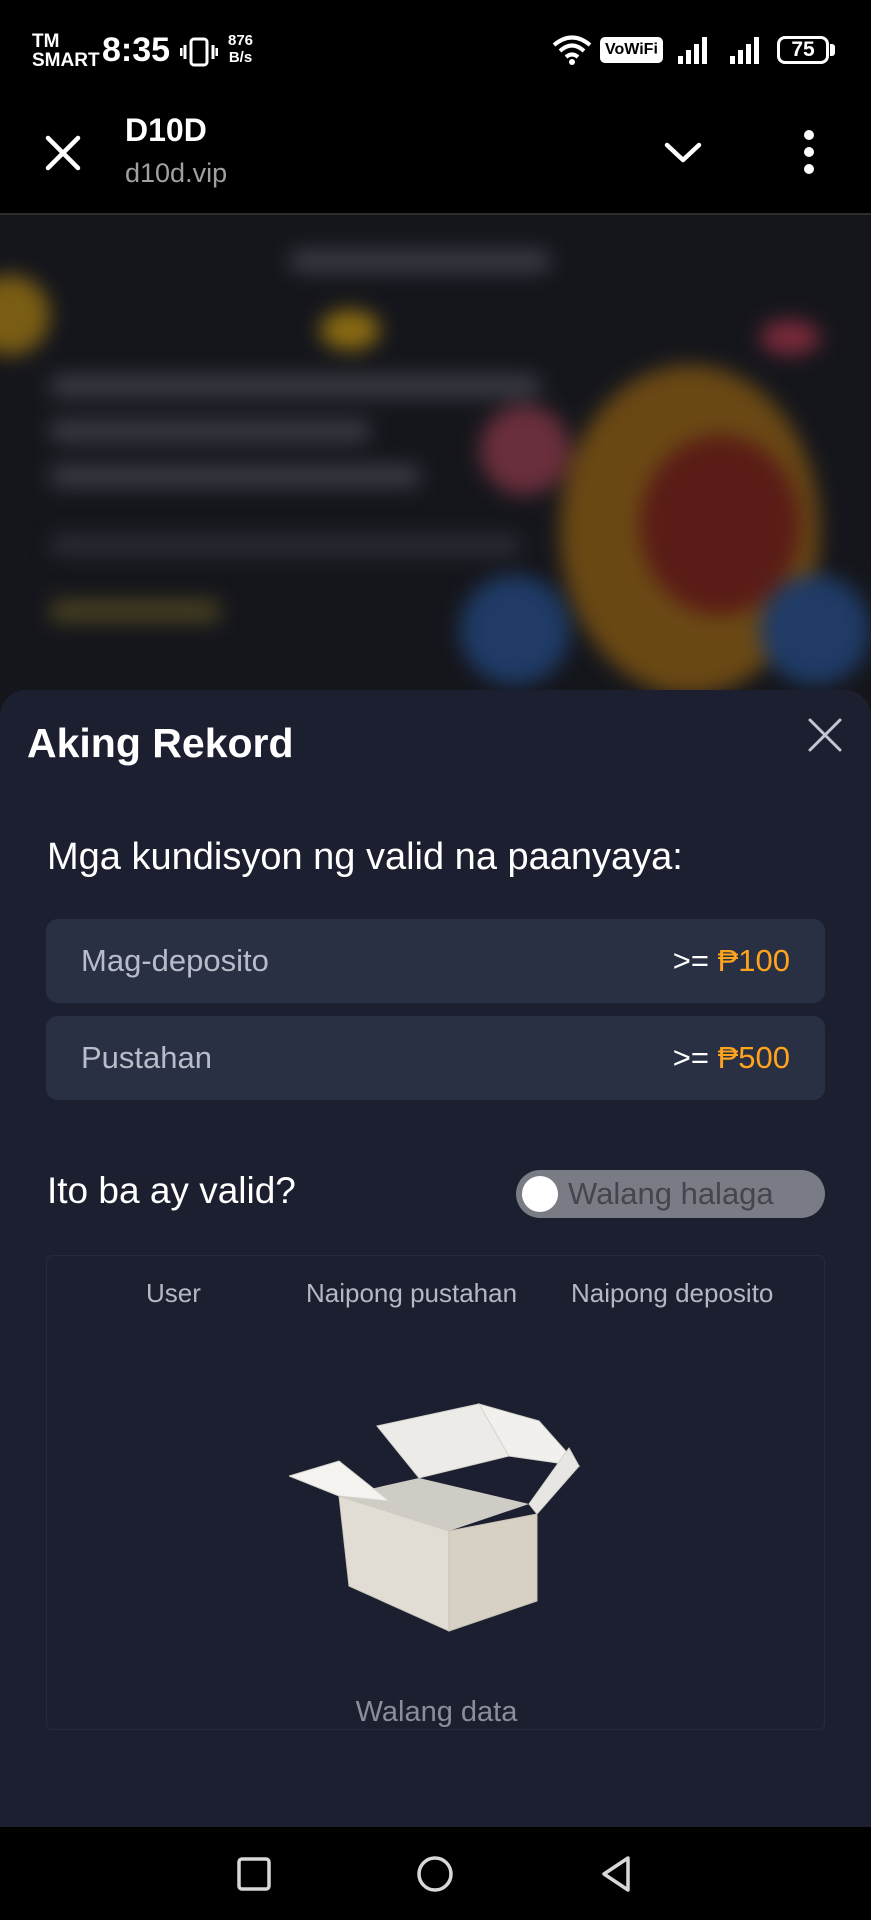 The height and width of the screenshot is (1920, 871). I want to click on network-speed: 876 B/s, so click(240, 49).